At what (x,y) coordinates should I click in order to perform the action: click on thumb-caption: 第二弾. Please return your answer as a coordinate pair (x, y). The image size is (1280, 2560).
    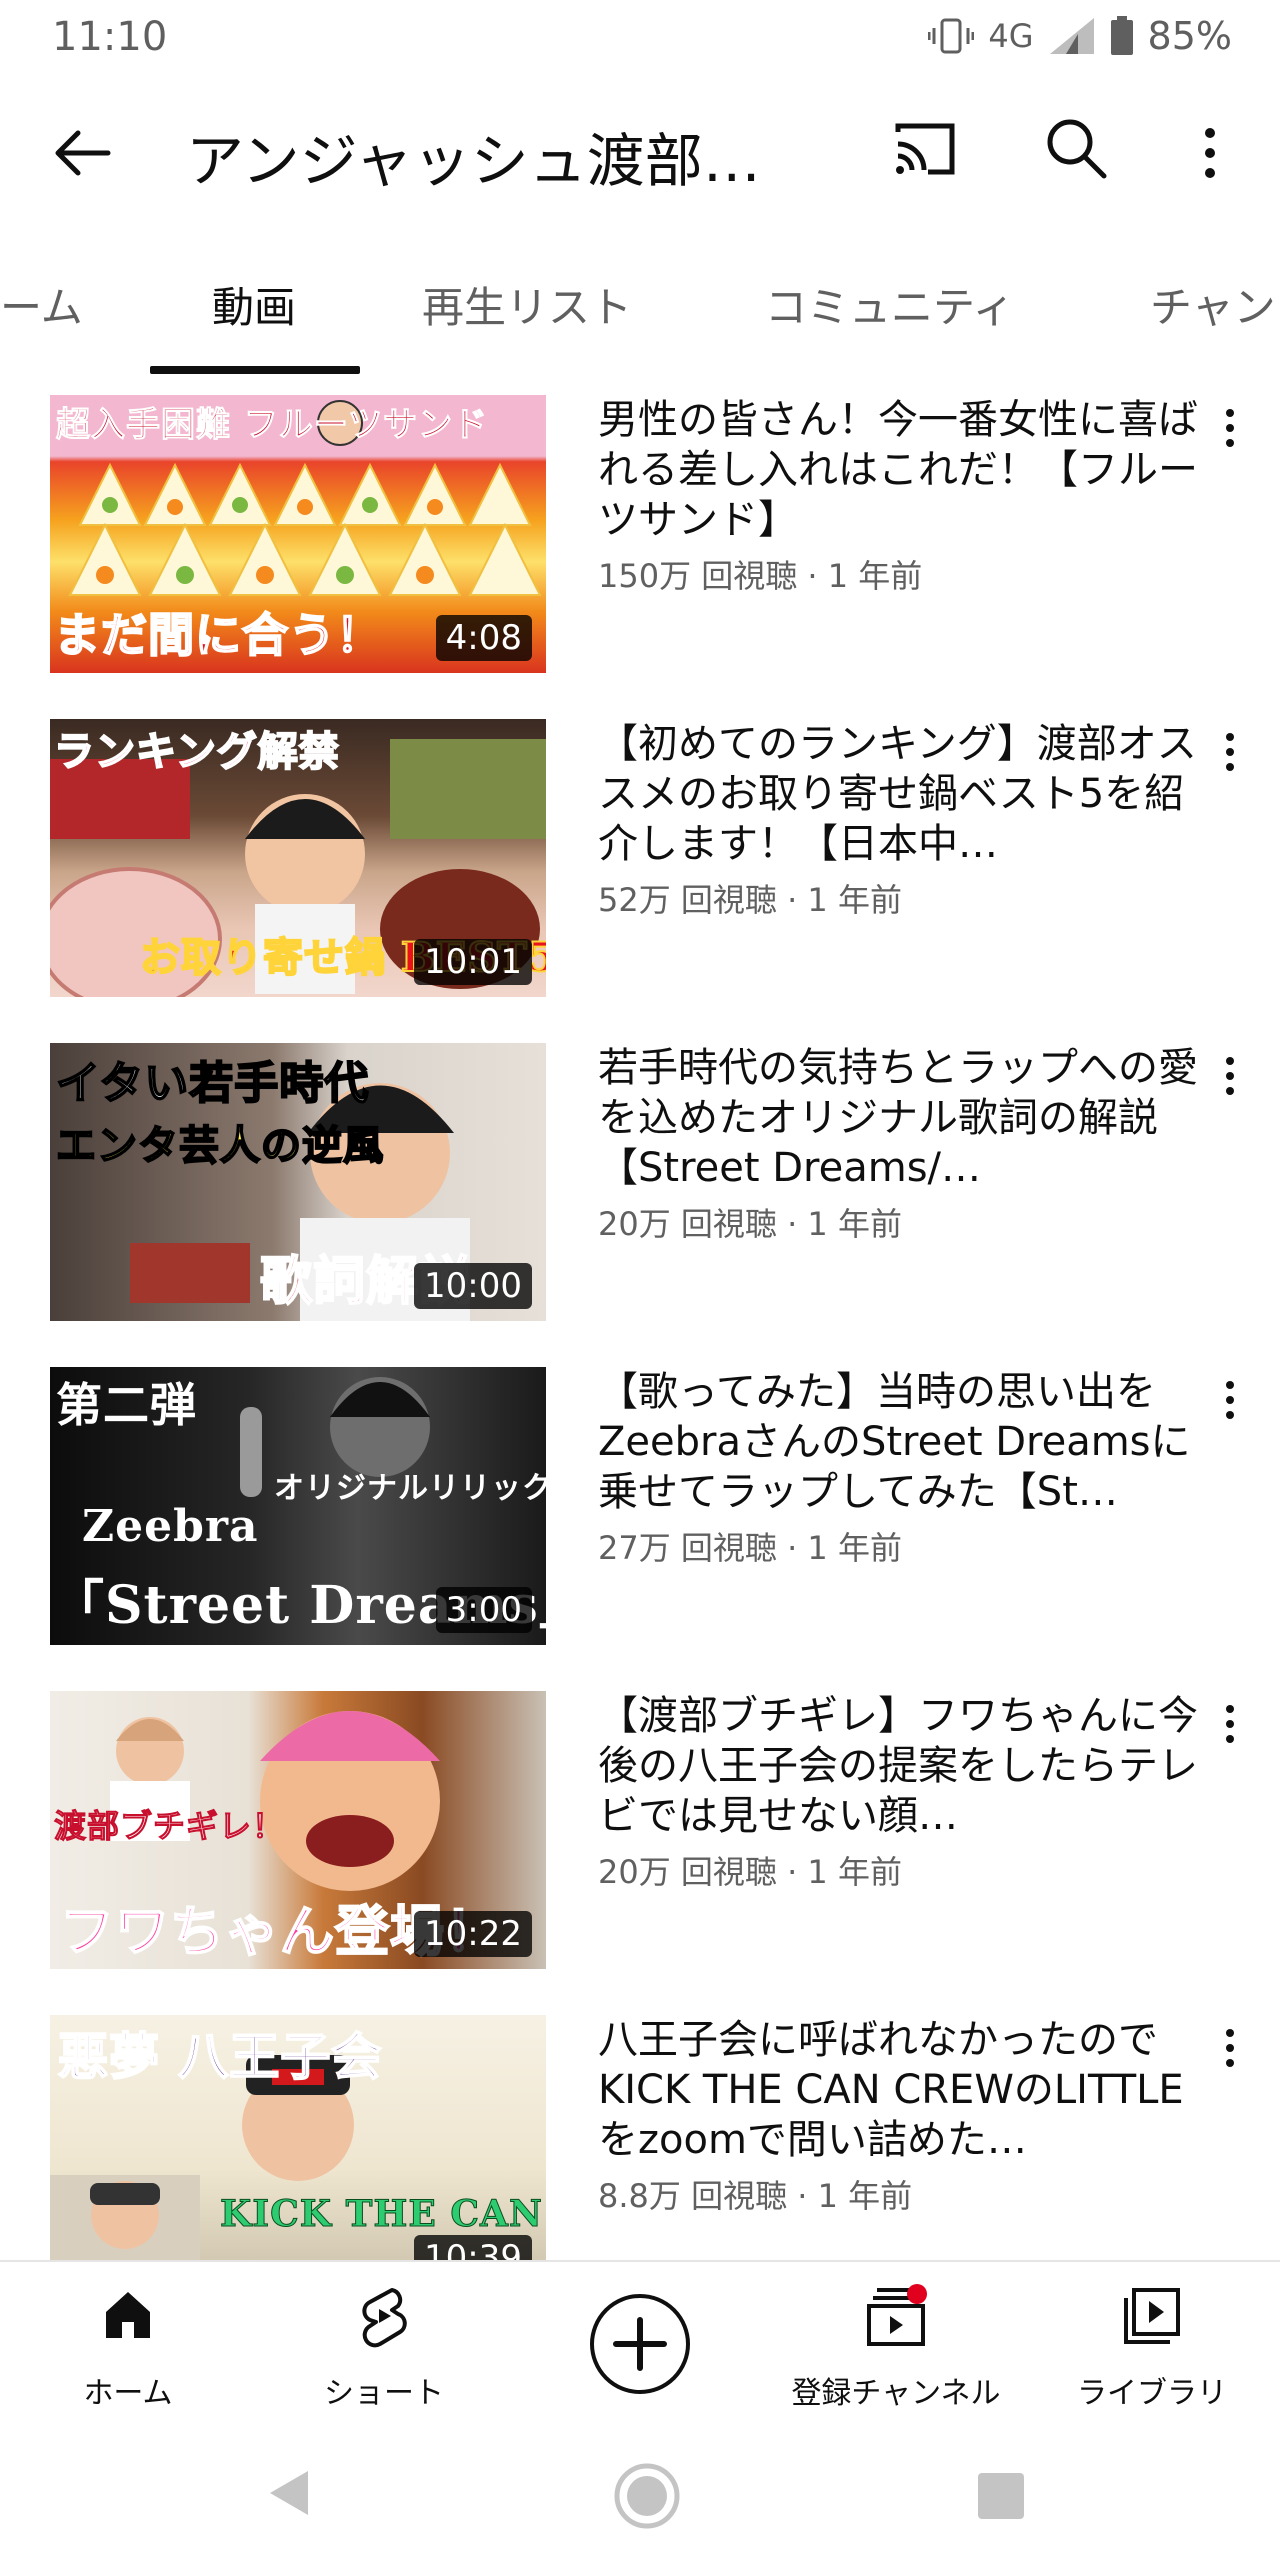
    Looking at the image, I should click on (126, 1405).